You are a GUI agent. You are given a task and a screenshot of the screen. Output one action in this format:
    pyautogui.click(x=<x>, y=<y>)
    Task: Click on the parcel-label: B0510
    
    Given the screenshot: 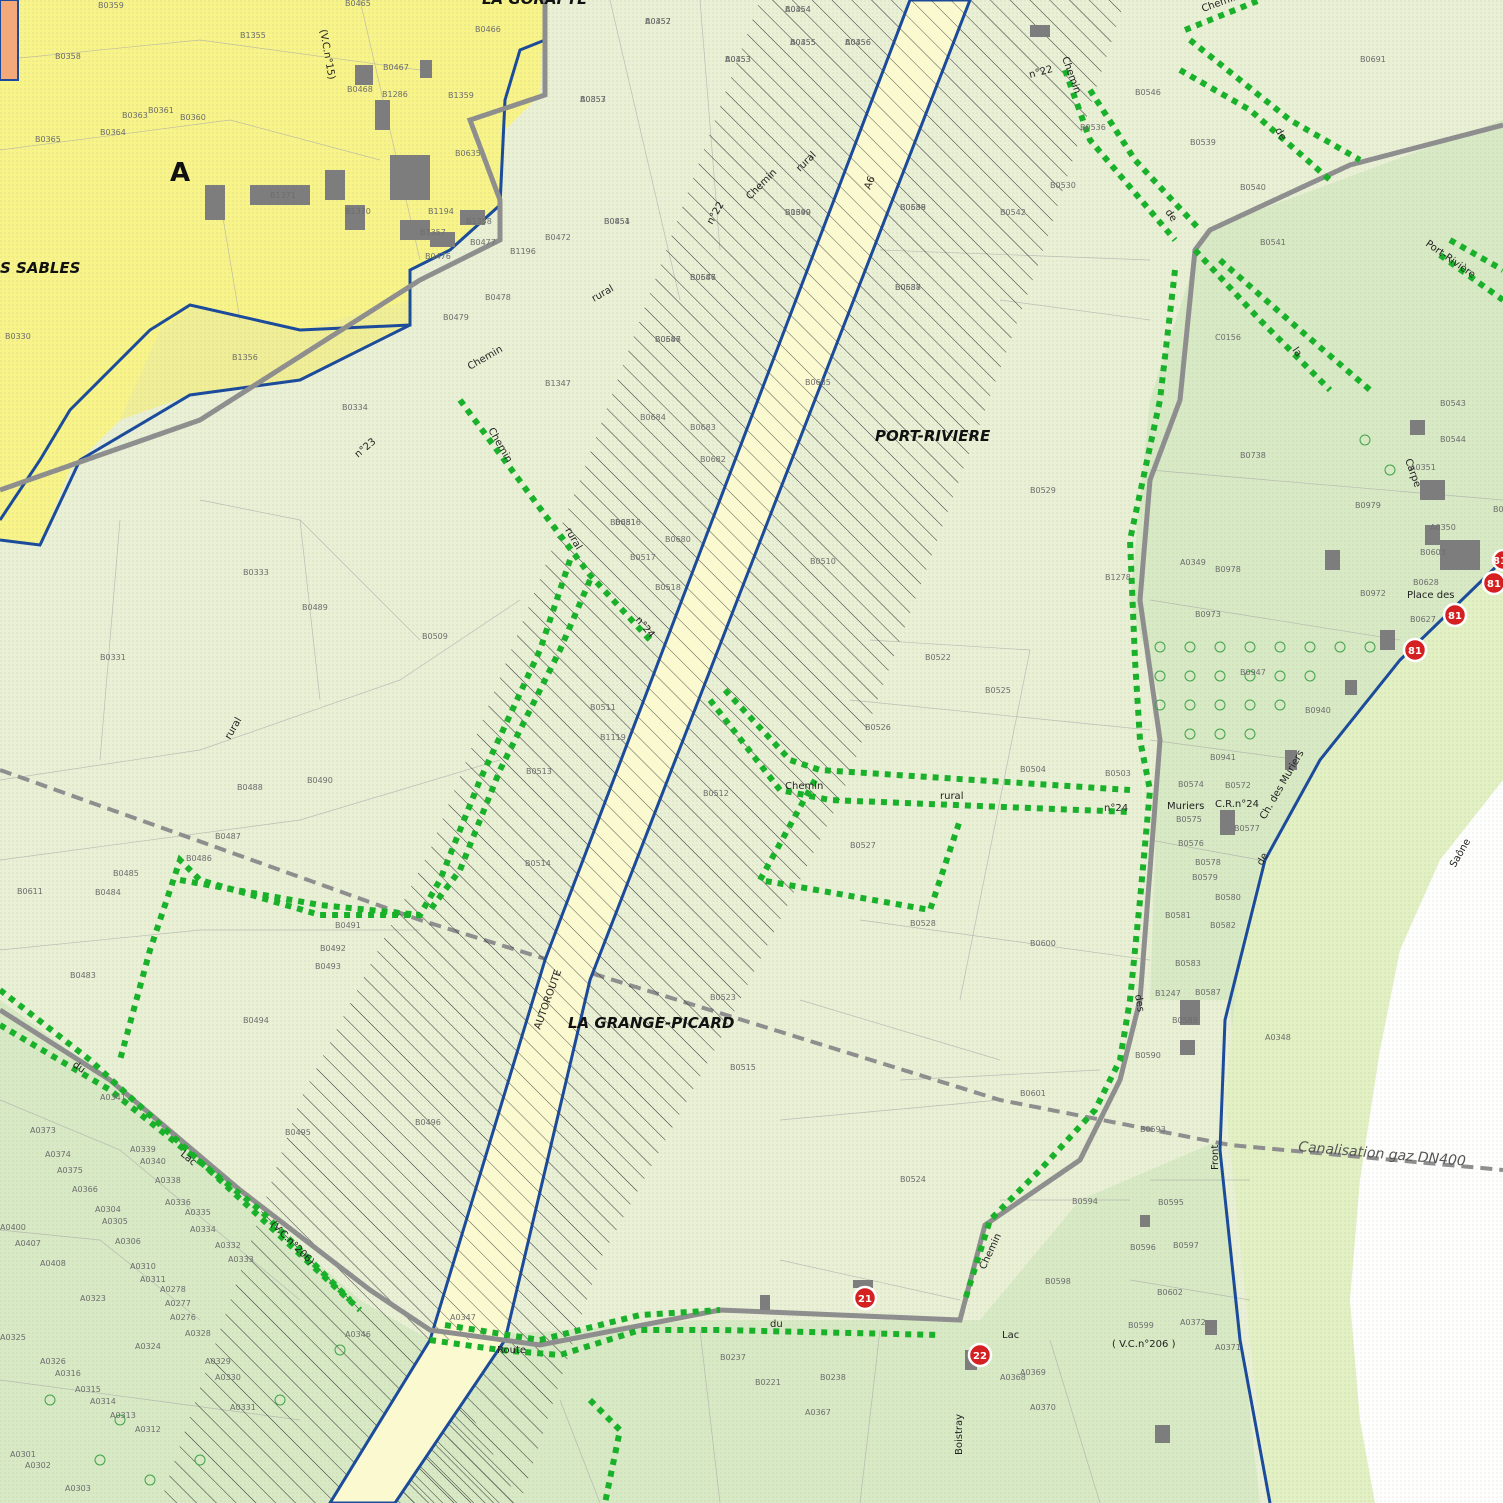 What is the action you would take?
    pyautogui.click(x=823, y=561)
    